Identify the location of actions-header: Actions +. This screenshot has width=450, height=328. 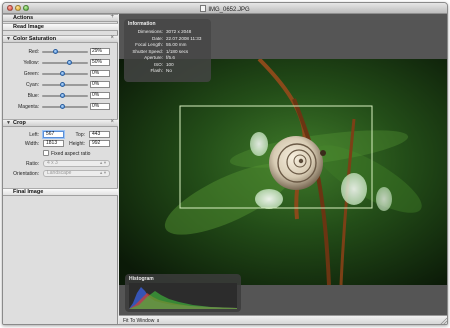
(60, 18).